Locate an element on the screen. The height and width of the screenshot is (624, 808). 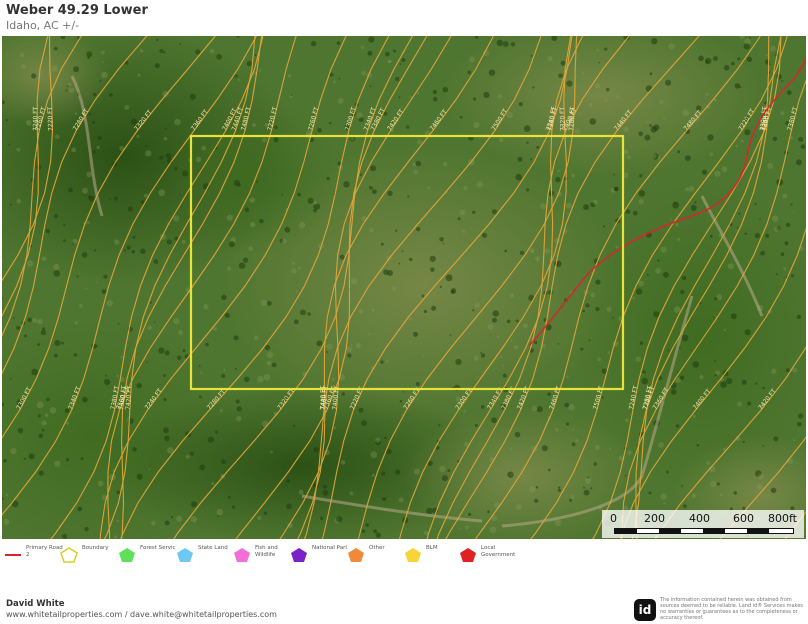
scale-labels: 0 200 400 600 800ft is located at coordinates (703, 519).